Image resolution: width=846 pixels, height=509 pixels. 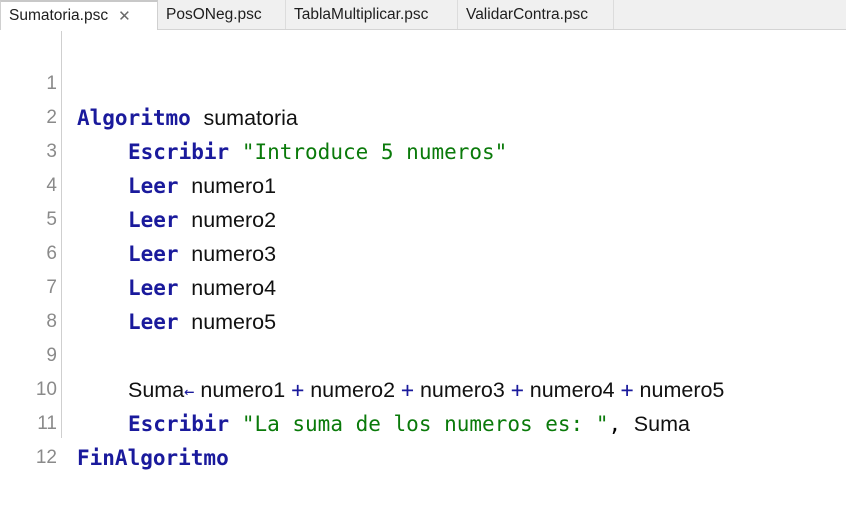 I want to click on code-line: 8, so click(x=423, y=301).